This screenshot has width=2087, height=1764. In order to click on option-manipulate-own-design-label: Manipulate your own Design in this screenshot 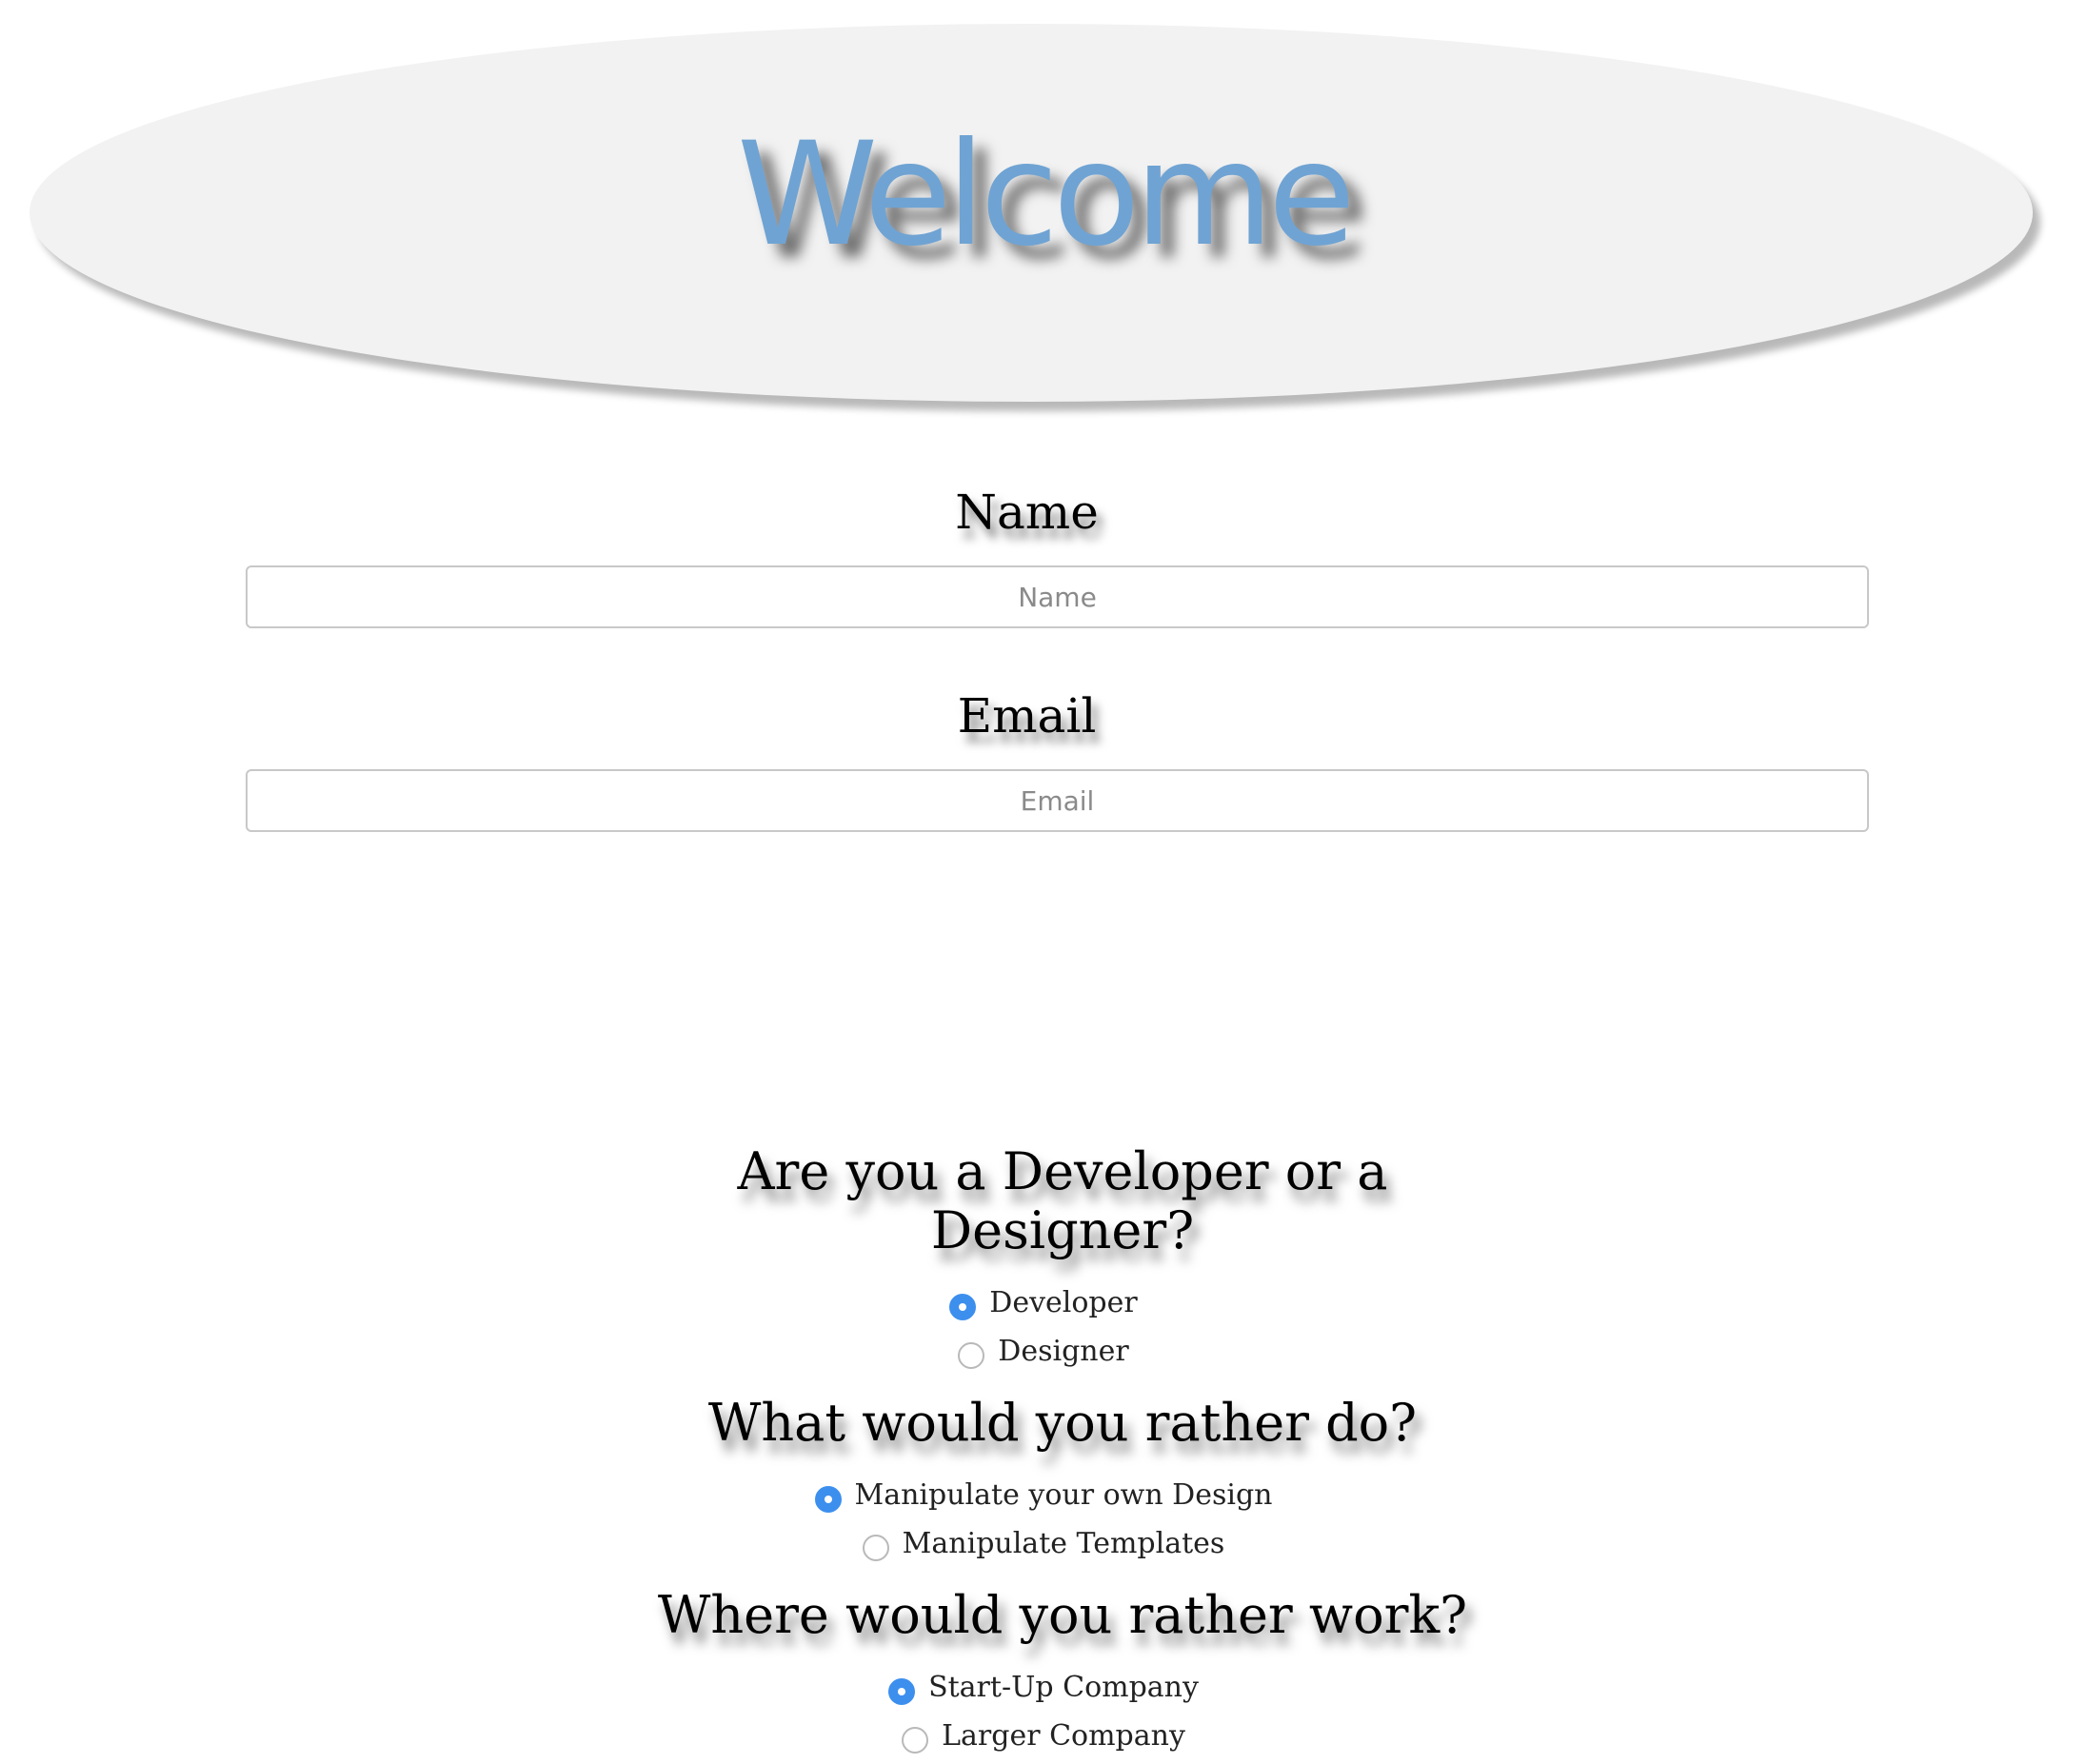, I will do `click(1063, 1495)`.